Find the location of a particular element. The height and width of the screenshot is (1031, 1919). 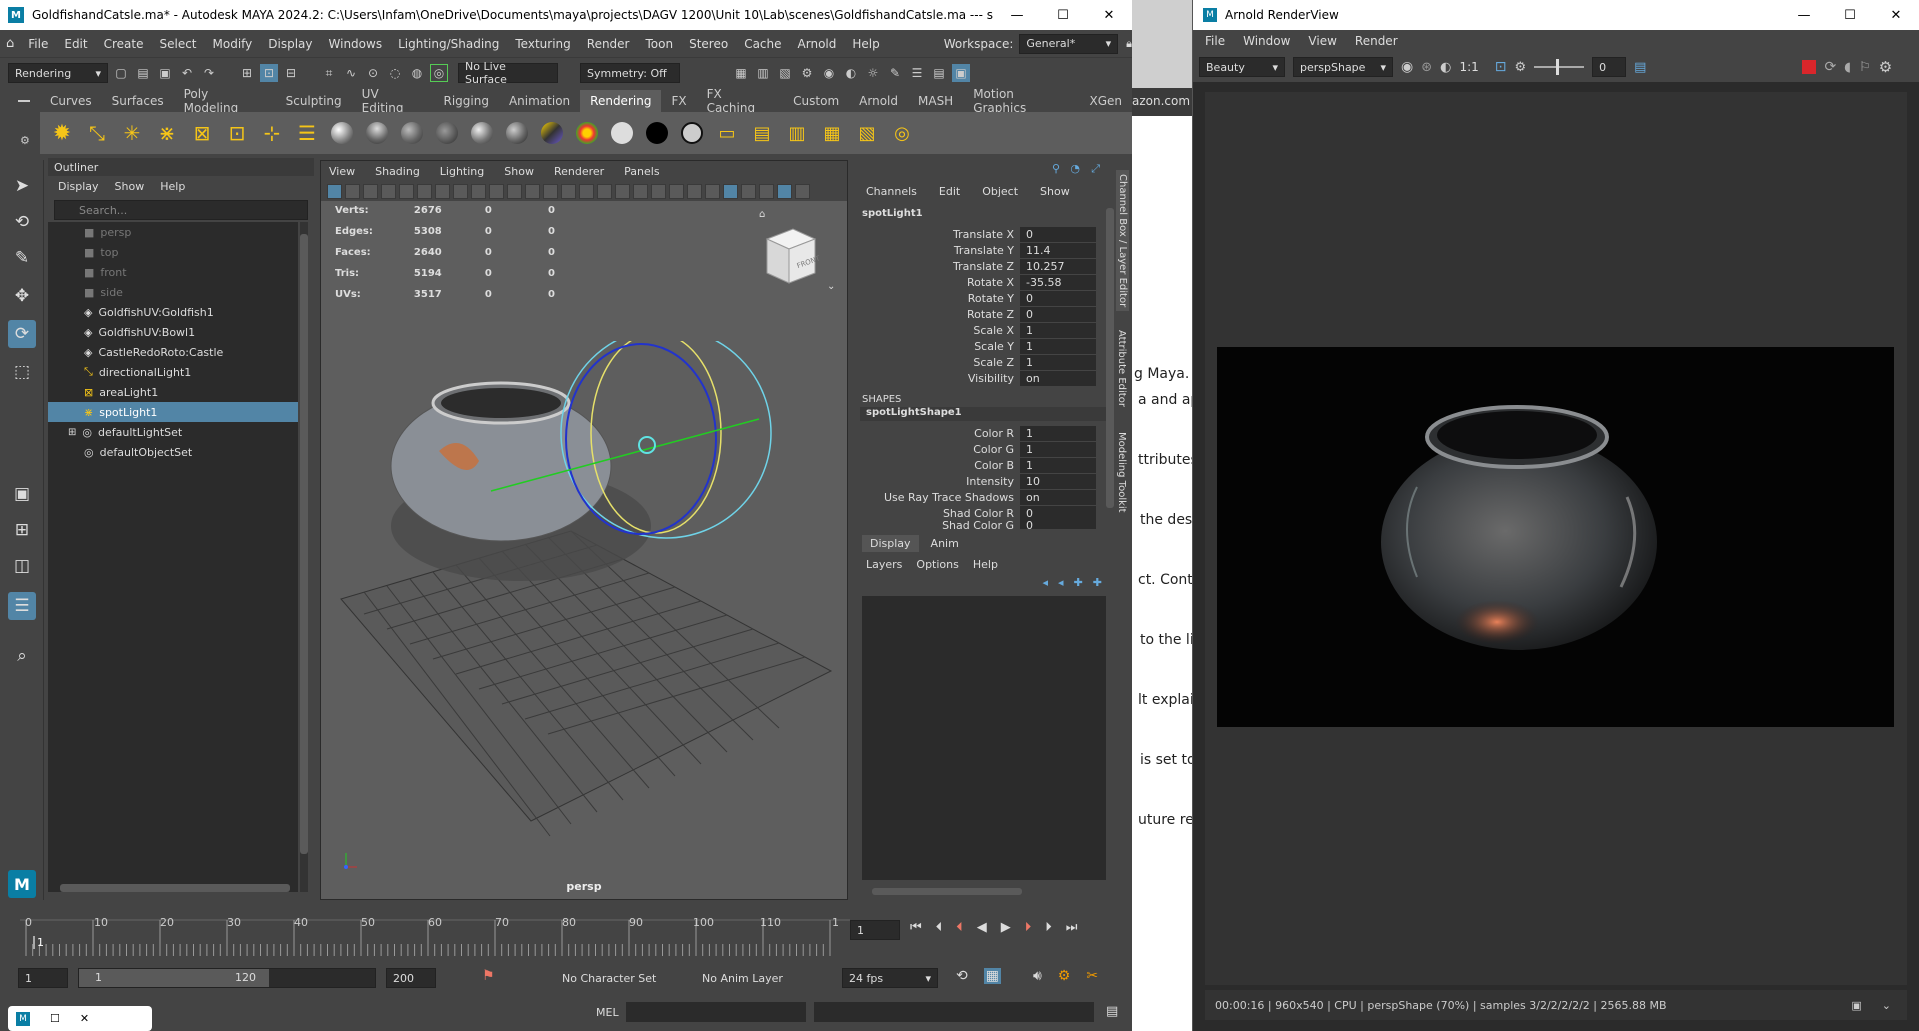

shelf-tab-mash: MASH is located at coordinates (935, 101).